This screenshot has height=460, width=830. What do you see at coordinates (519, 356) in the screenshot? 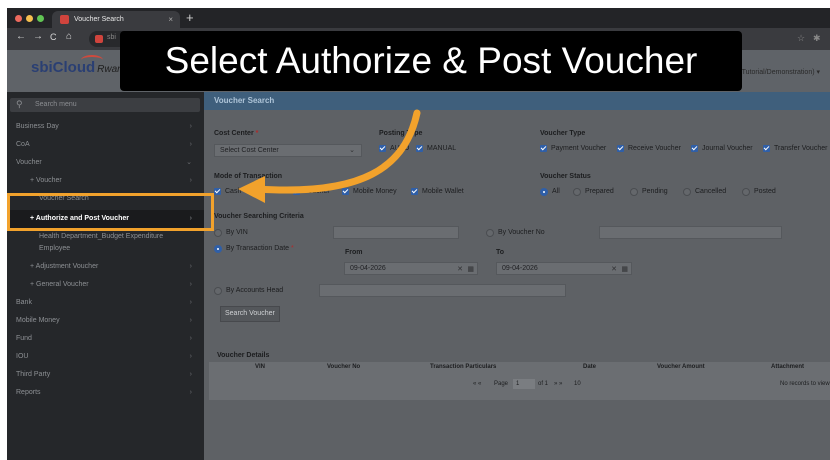
I see `voucher-details-title: Voucher Details` at bounding box center [519, 356].